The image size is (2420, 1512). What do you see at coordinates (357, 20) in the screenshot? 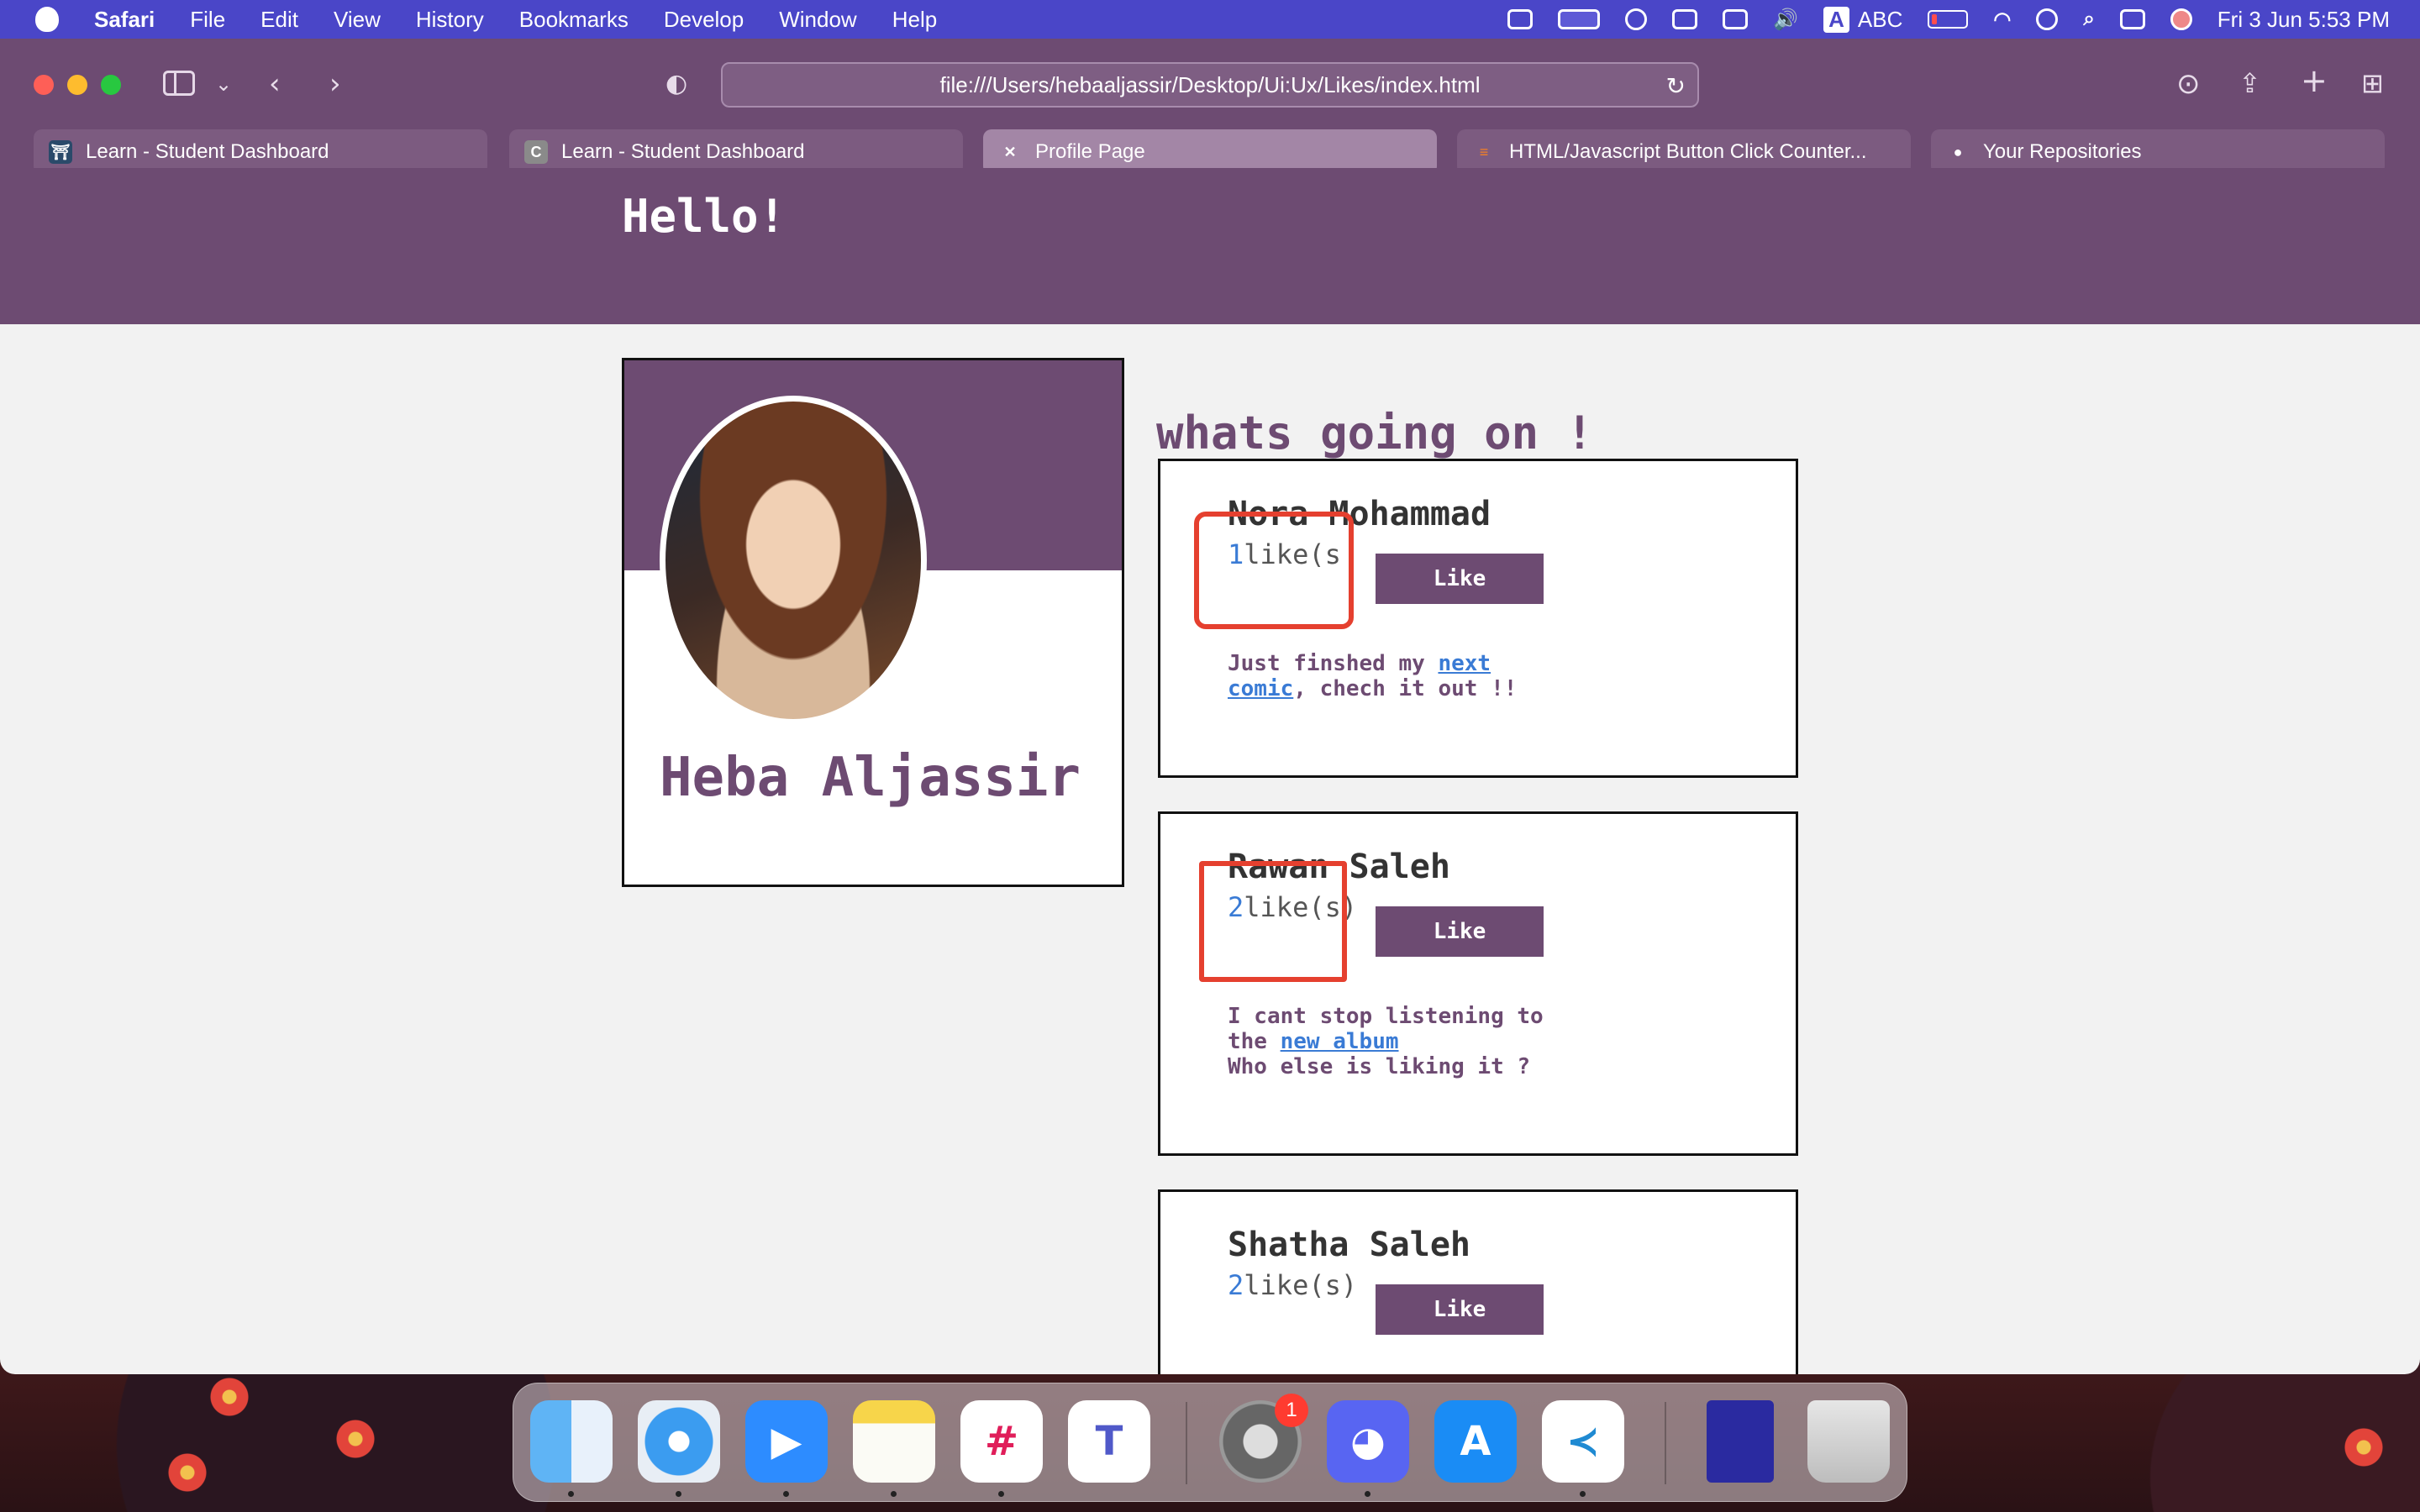
I see `menu-view: View` at bounding box center [357, 20].